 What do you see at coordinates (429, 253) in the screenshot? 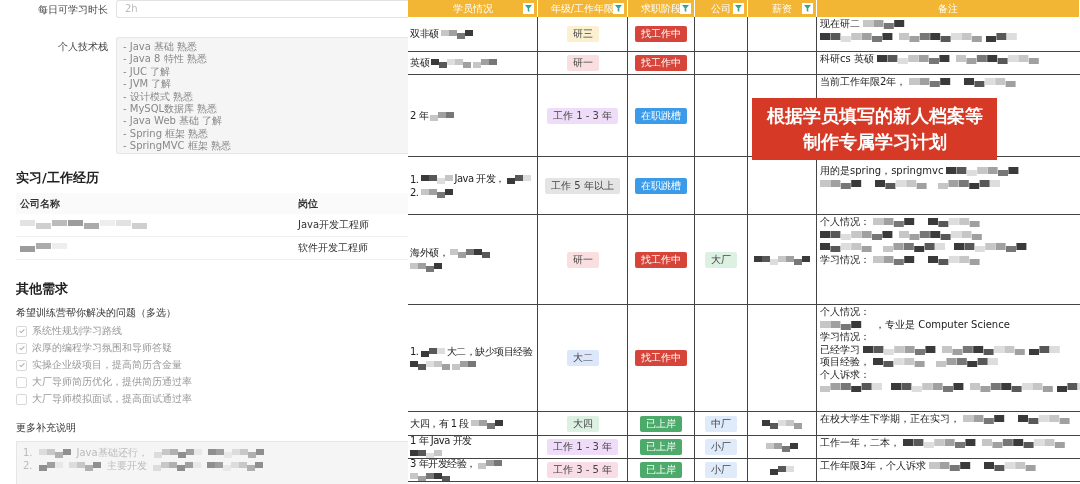
I see `cell-text: 海外硕，` at bounding box center [429, 253].